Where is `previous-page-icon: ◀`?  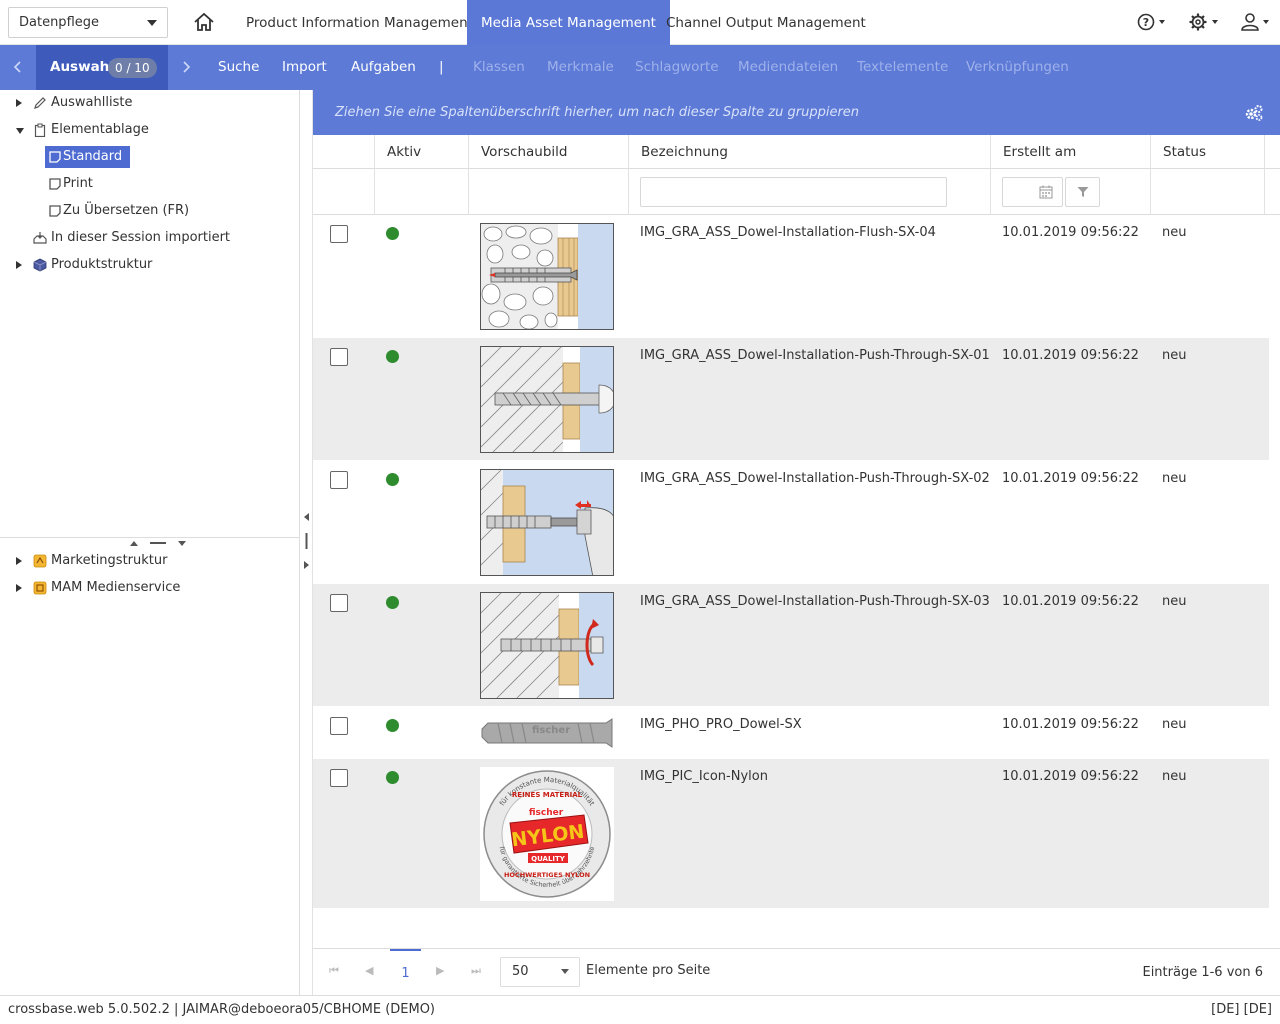
previous-page-icon: ◀ is located at coordinates (369, 970).